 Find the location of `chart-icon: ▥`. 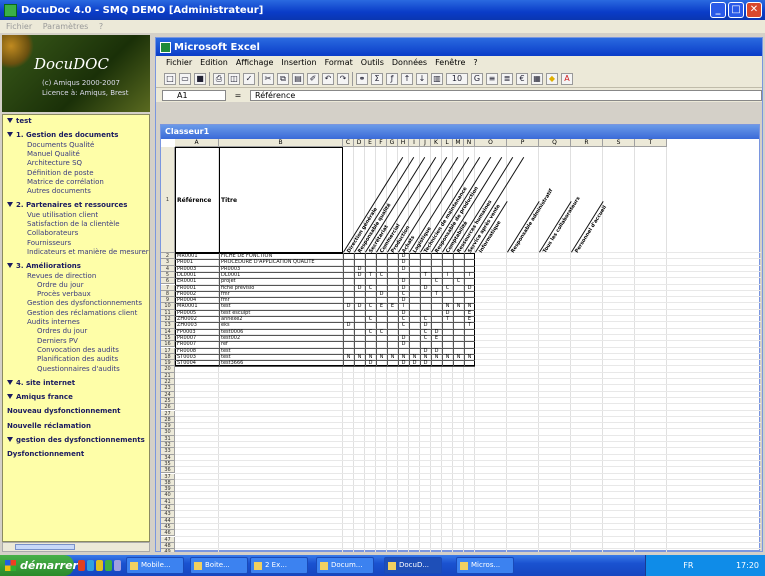

chart-icon: ▥ is located at coordinates (437, 78).